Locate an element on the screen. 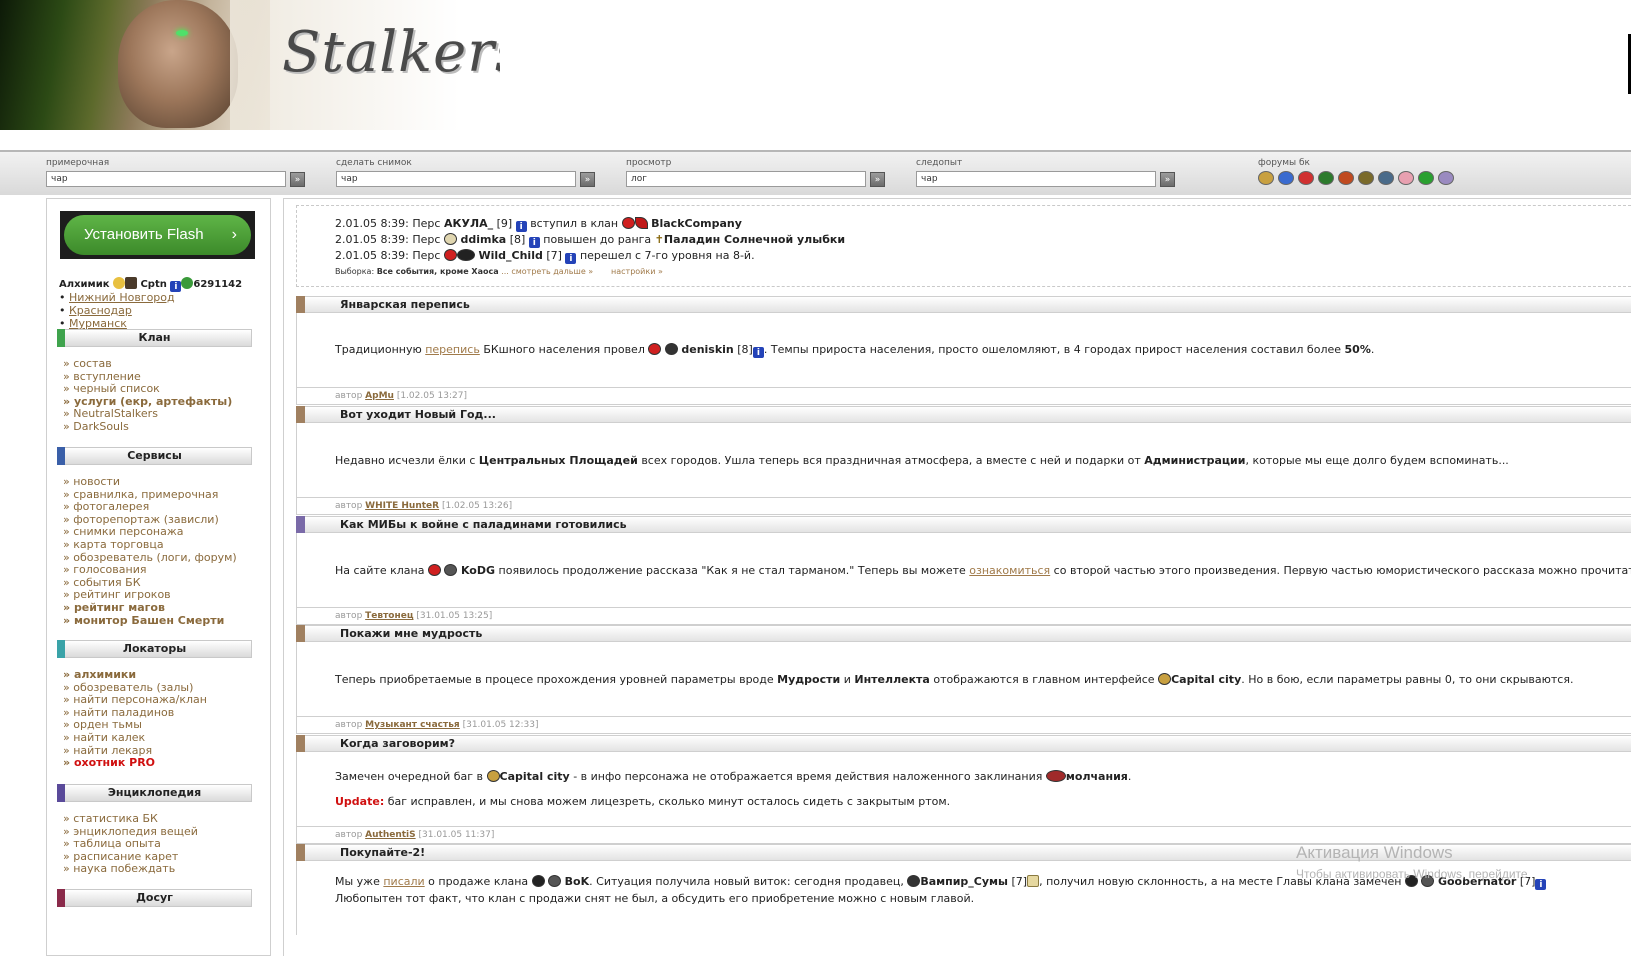  player-name: АКУЛА_ is located at coordinates (468, 223).